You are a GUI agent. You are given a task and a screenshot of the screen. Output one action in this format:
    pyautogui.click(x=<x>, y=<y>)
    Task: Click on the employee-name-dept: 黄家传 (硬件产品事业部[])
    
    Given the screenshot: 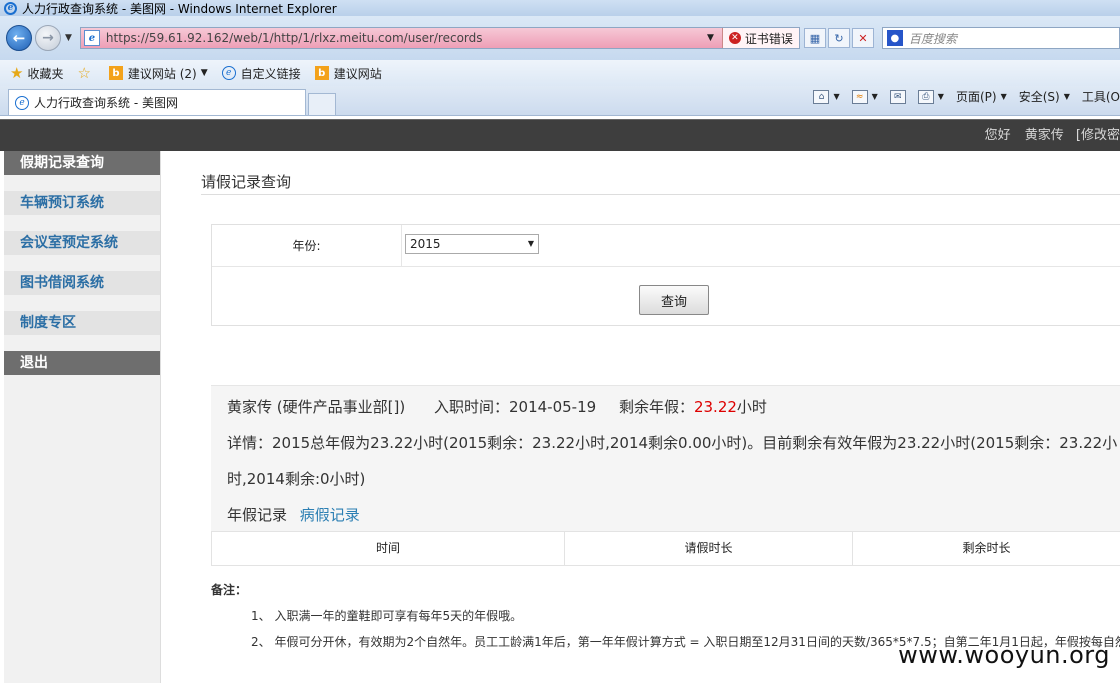 What is the action you would take?
    pyautogui.click(x=316, y=407)
    